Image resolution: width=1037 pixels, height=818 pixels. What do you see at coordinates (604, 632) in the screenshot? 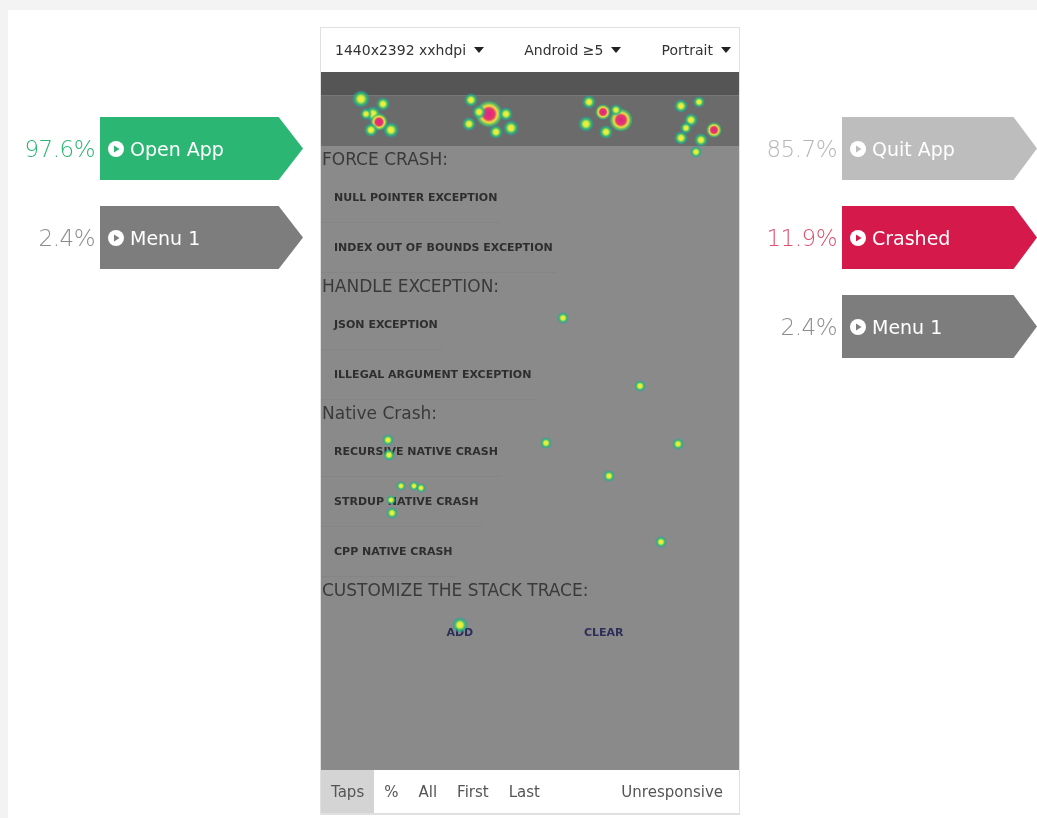
I see `app-button-label: CLEAR` at bounding box center [604, 632].